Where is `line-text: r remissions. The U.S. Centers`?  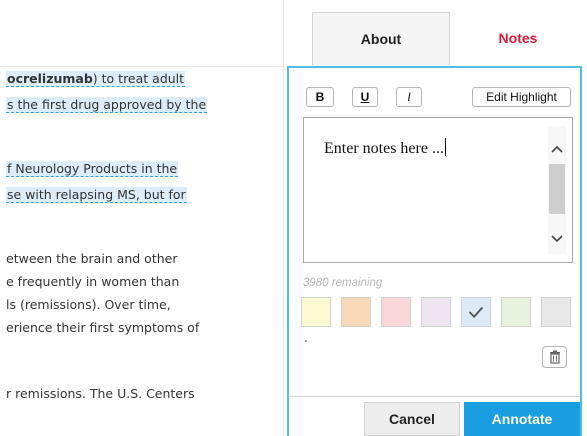
line-text: r remissions. The U.S. Centers is located at coordinates (100, 393).